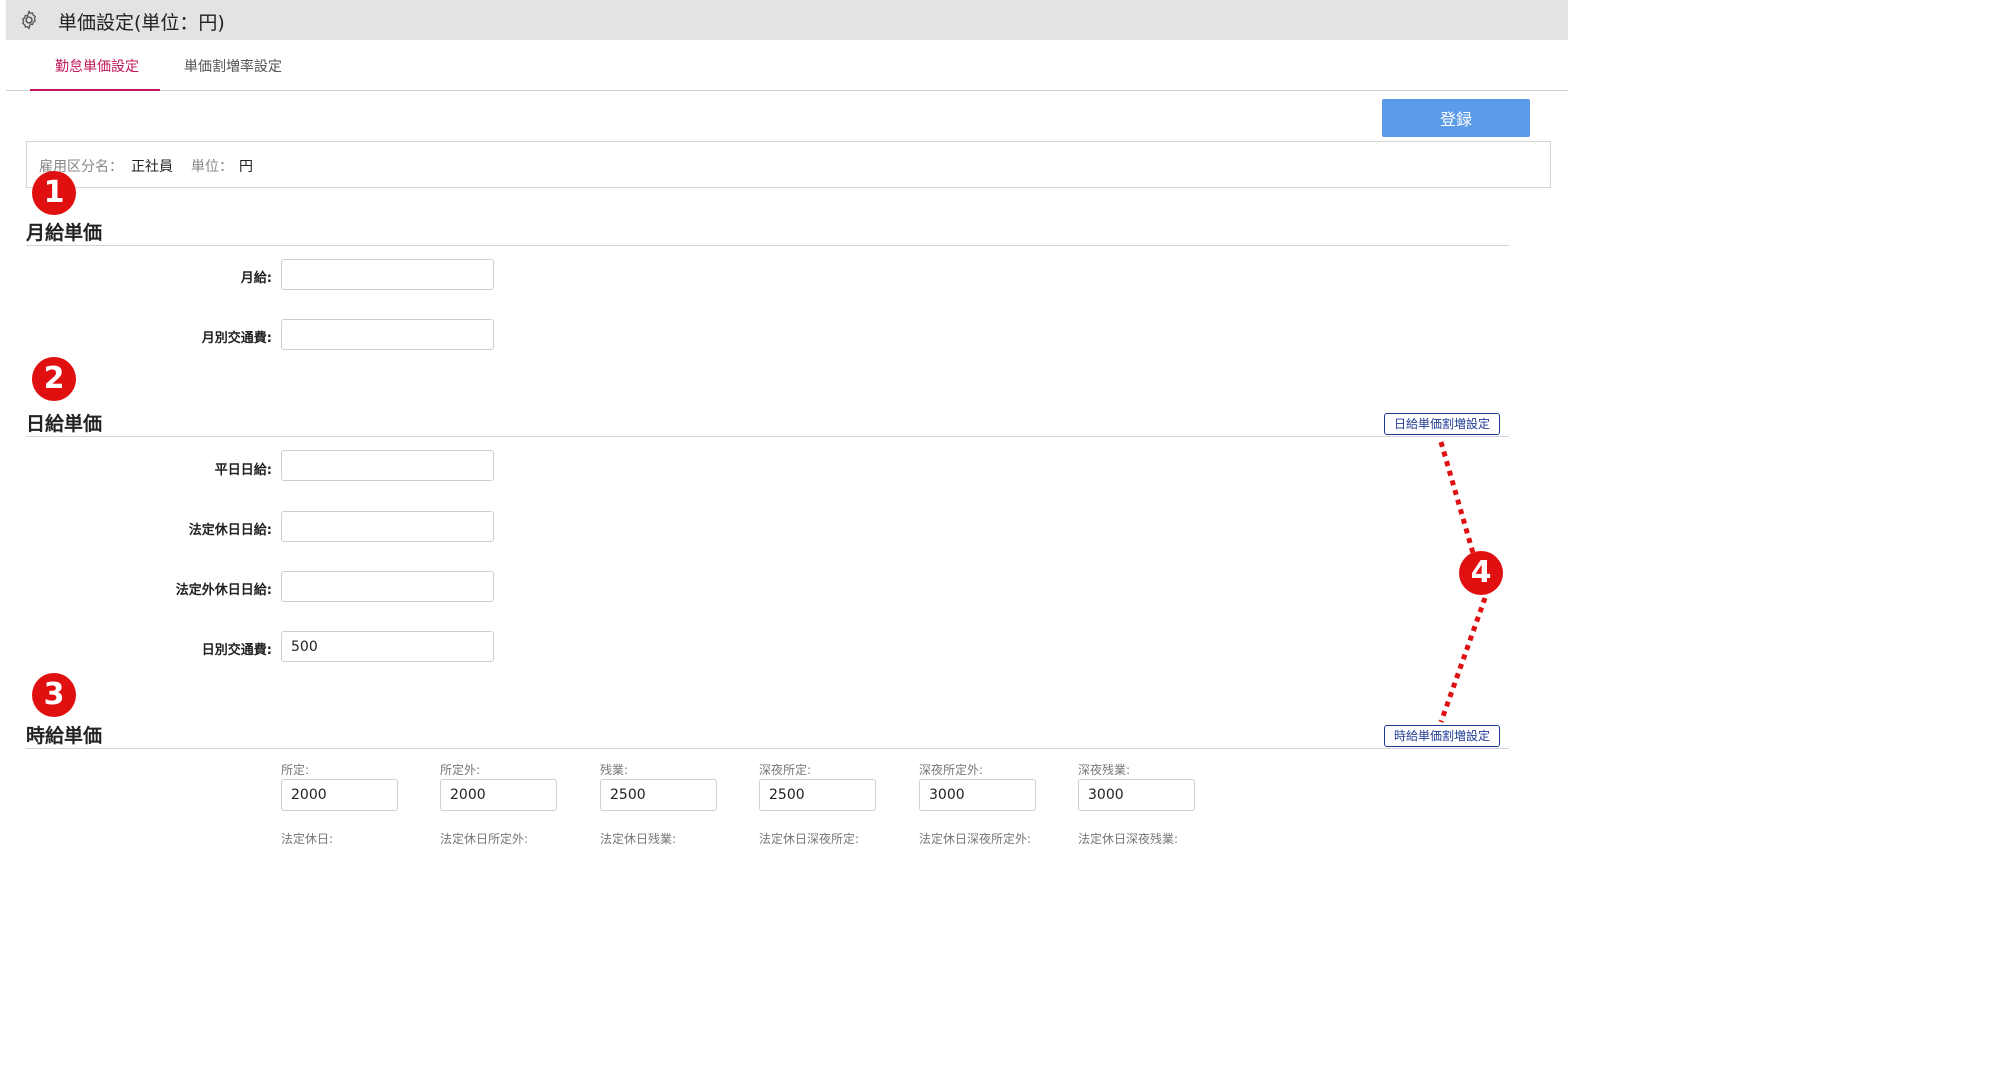 The image size is (2007, 1075). What do you see at coordinates (788, 164) in the screenshot?
I see `employment-info-box: 雇用区分名： 正社員 単位： 円` at bounding box center [788, 164].